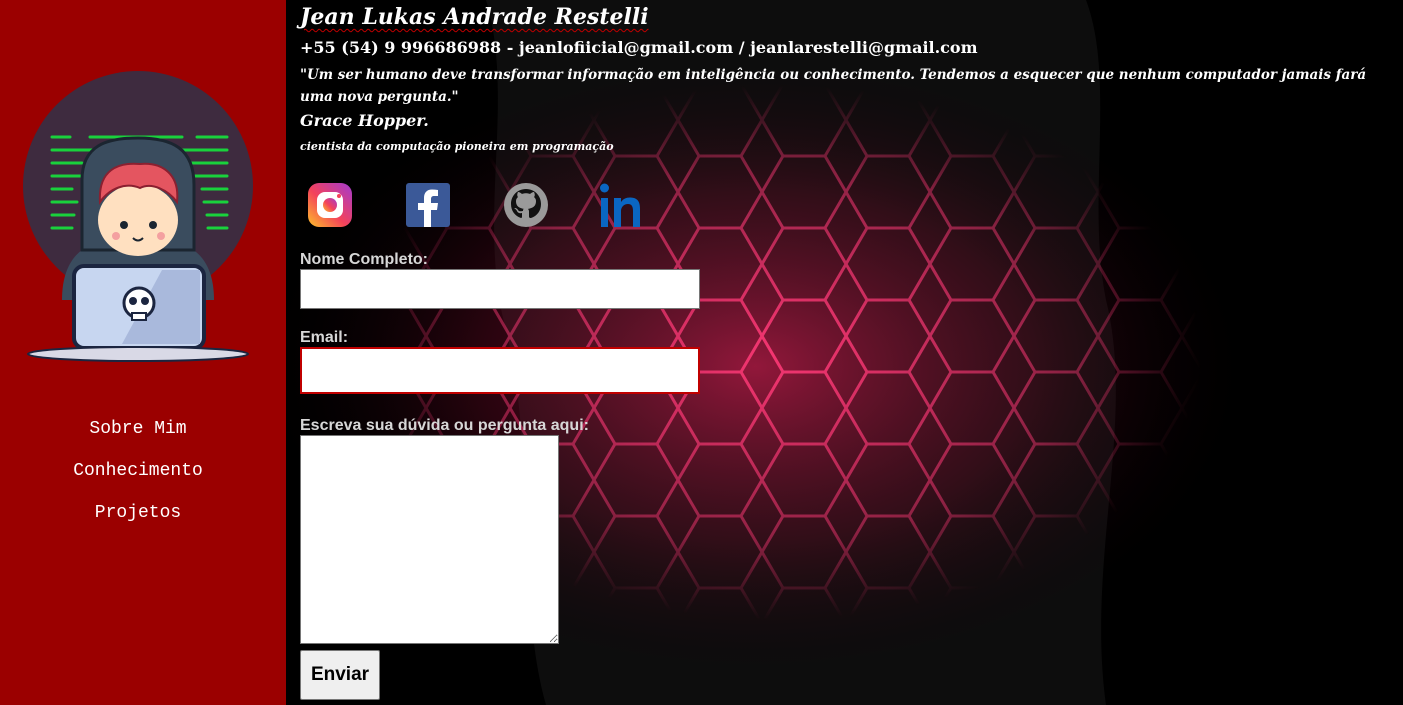 Image resolution: width=1403 pixels, height=705 pixels. What do you see at coordinates (620, 205) in the screenshot?
I see `linkedin-icon` at bounding box center [620, 205].